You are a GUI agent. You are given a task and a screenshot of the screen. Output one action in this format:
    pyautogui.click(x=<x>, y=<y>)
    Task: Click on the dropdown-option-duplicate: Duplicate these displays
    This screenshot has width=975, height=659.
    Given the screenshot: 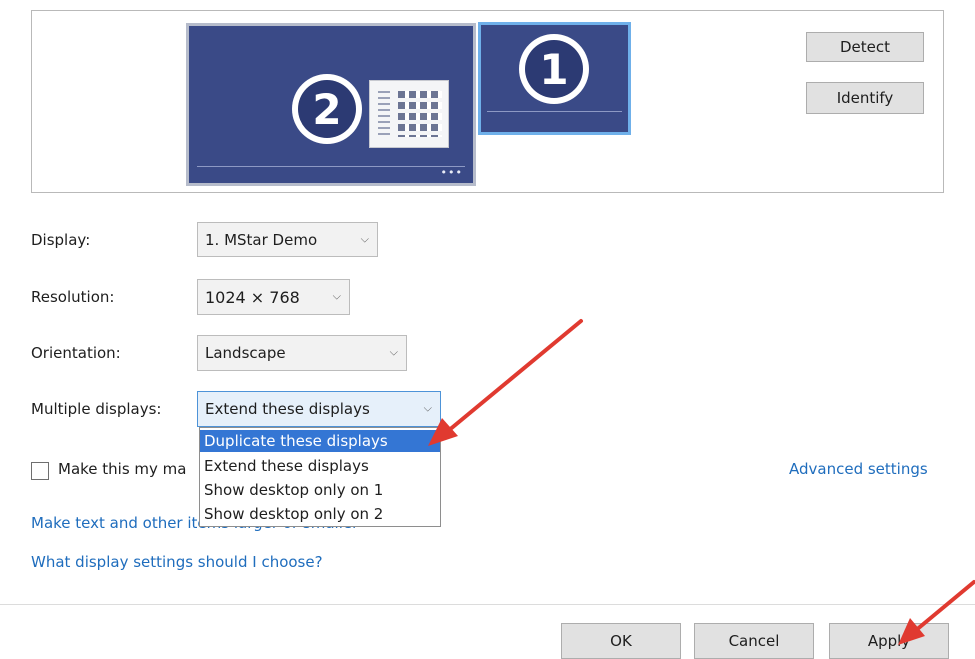 What is the action you would take?
    pyautogui.click(x=320, y=441)
    